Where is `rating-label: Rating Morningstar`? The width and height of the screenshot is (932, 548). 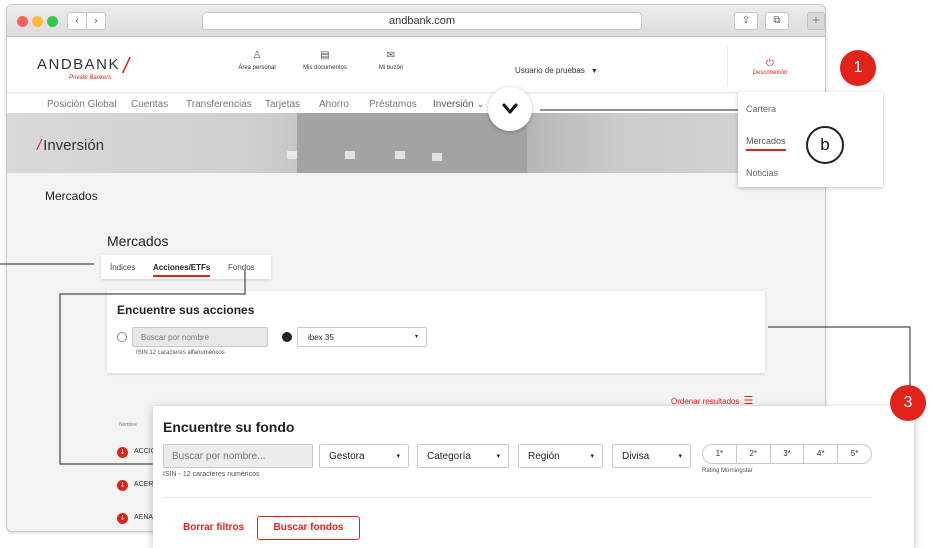
rating-label: Rating Morningstar is located at coordinates (727, 471).